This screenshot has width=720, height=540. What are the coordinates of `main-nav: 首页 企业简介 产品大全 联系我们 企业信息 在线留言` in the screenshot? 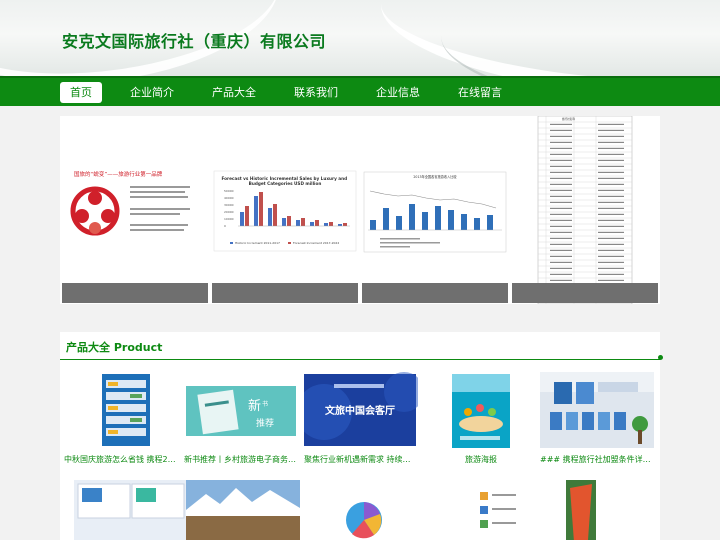 It's located at (360, 91).